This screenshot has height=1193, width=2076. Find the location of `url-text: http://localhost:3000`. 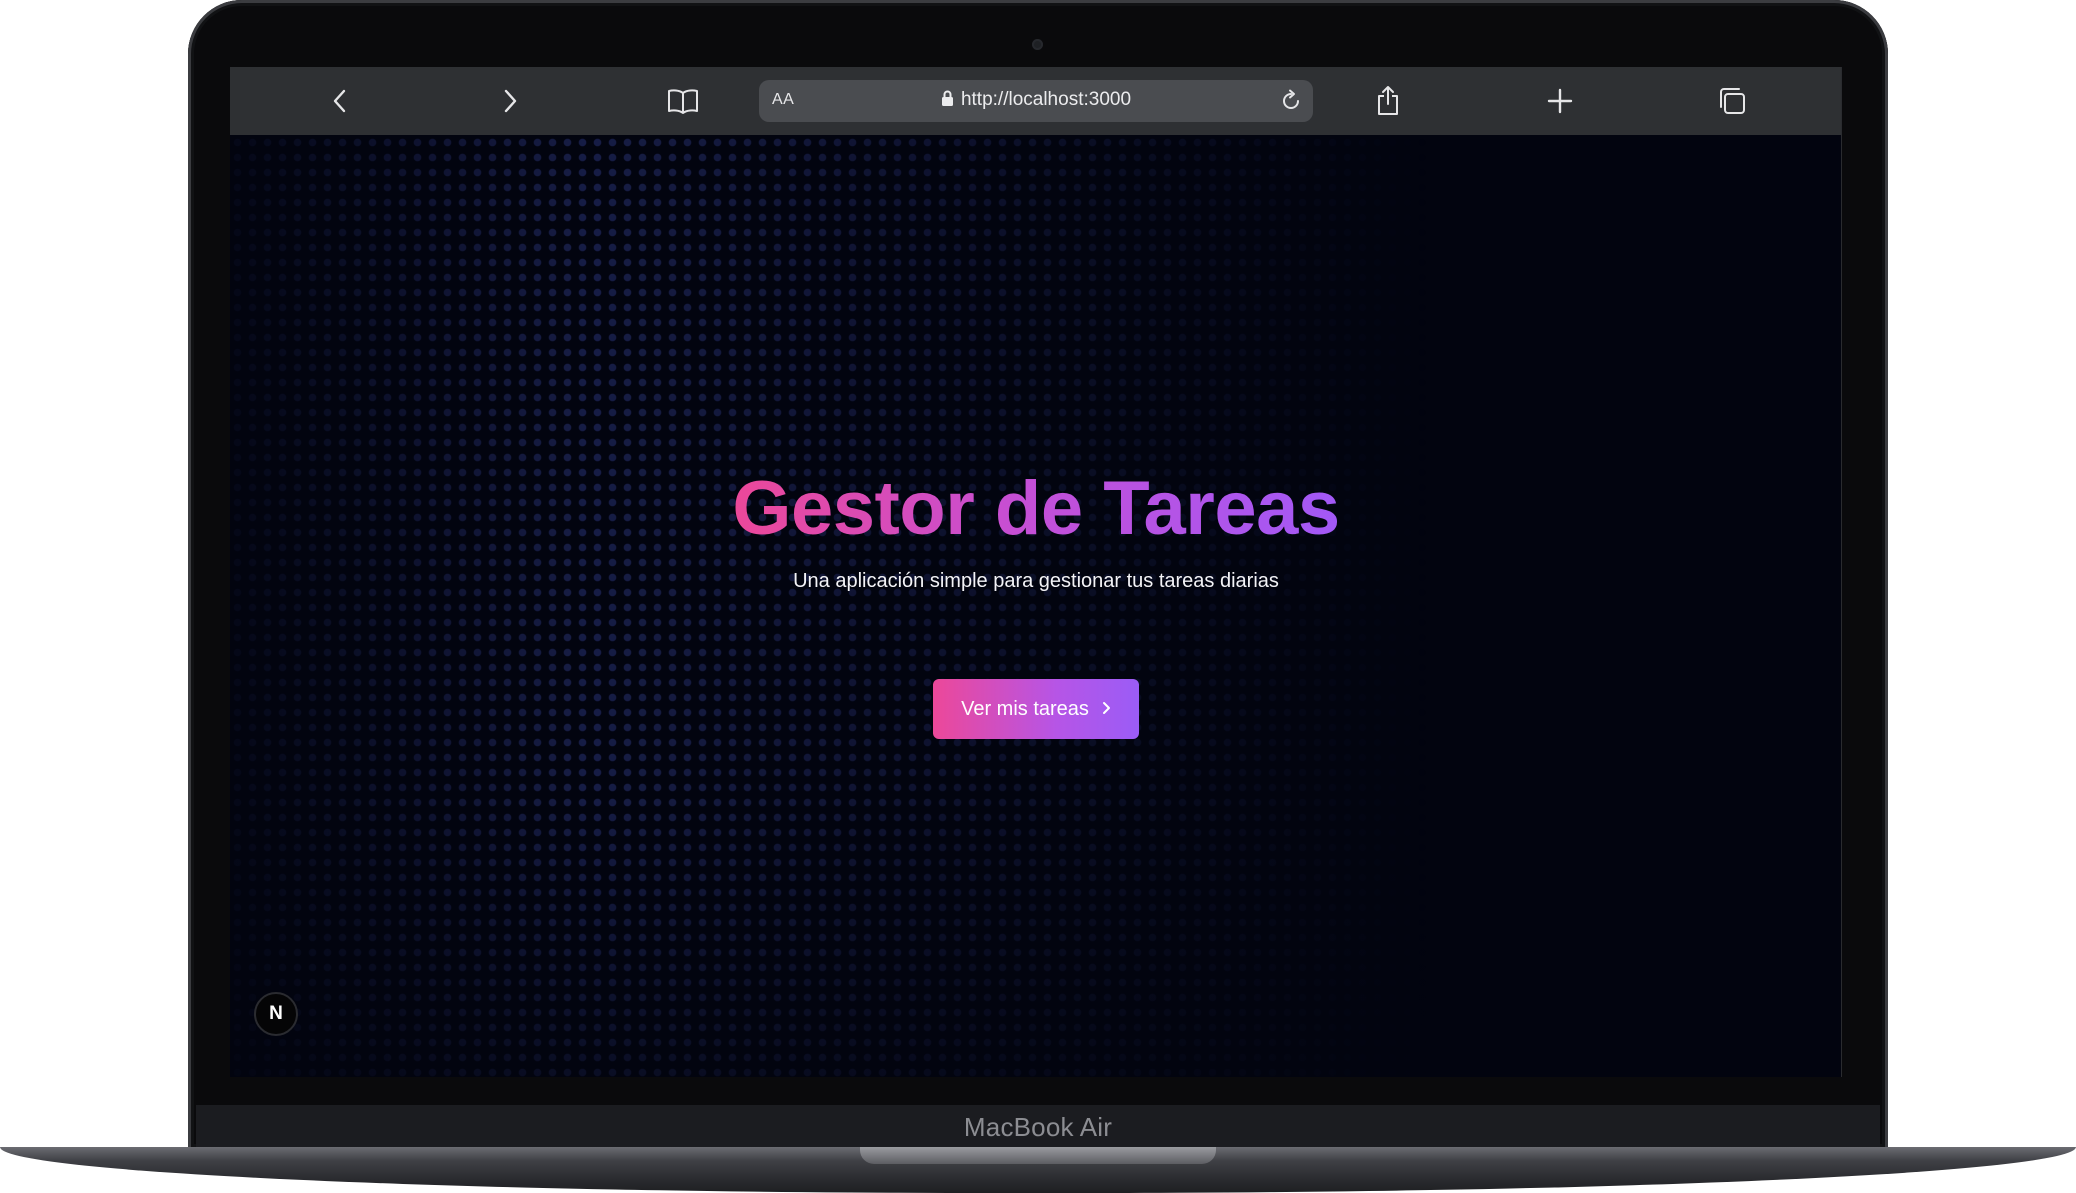

url-text: http://localhost:3000 is located at coordinates (1046, 99).